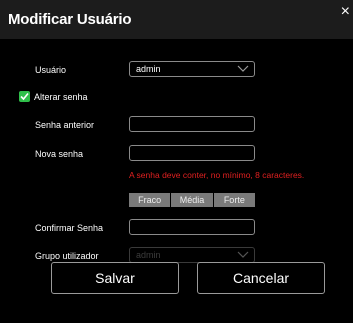 This screenshot has height=323, width=353. What do you see at coordinates (51, 70) in the screenshot?
I see `user-label: Usuário` at bounding box center [51, 70].